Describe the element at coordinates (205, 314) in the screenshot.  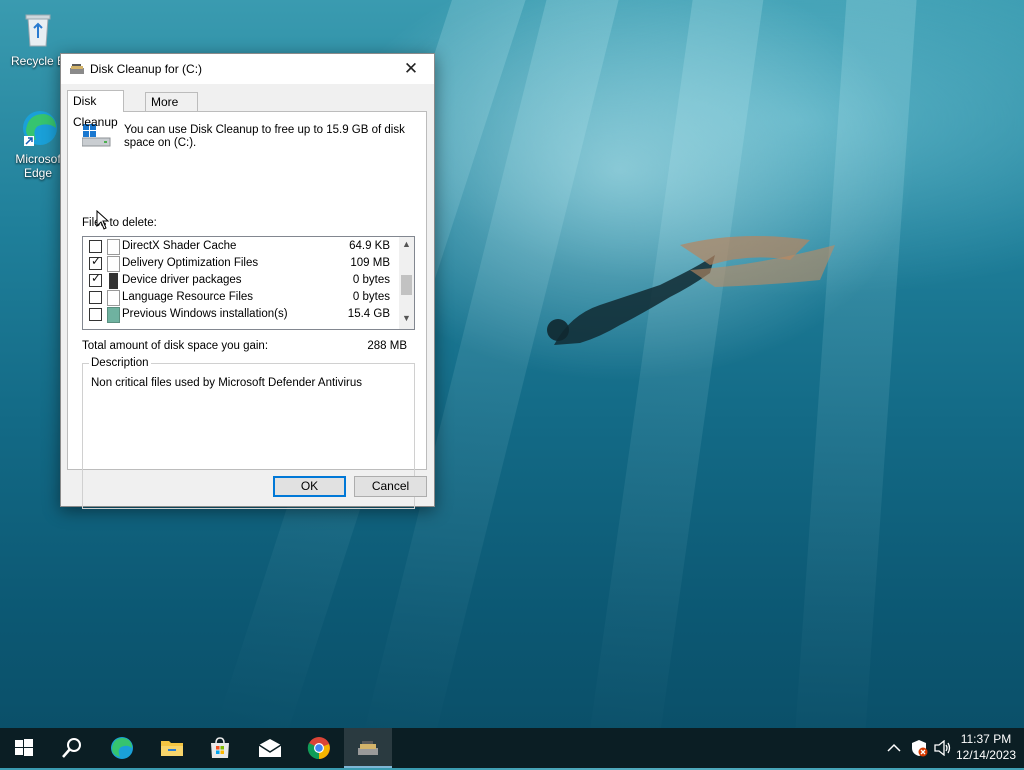
I see `file-name: Previous Windows installation(s)` at that location.